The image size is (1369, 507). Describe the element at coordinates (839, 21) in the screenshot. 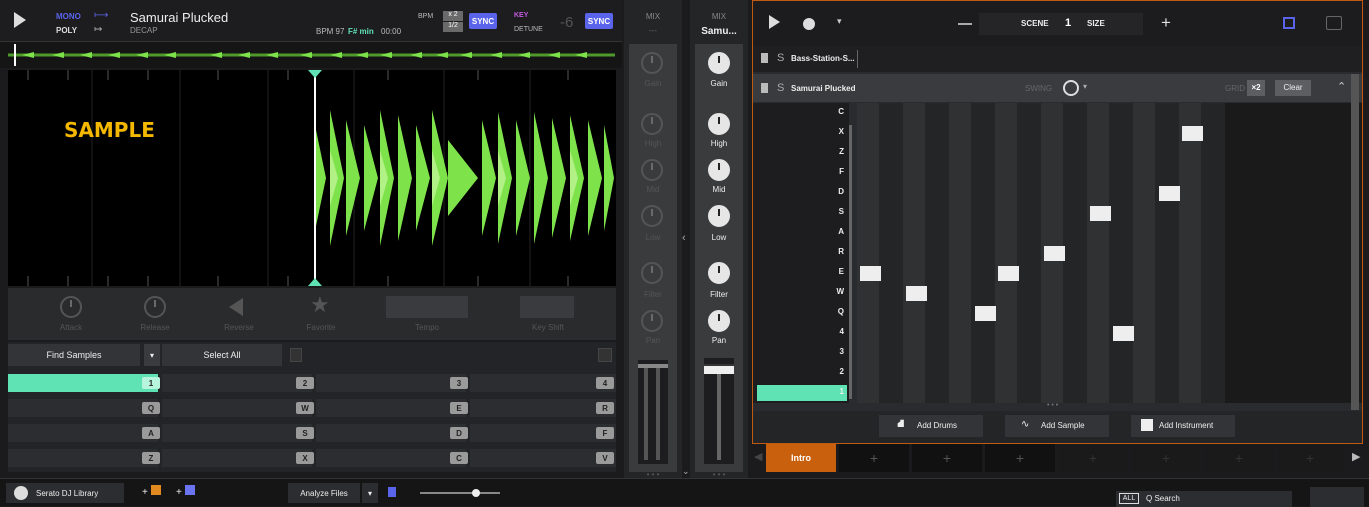

I see `record-dropdown-icon: ▾` at that location.